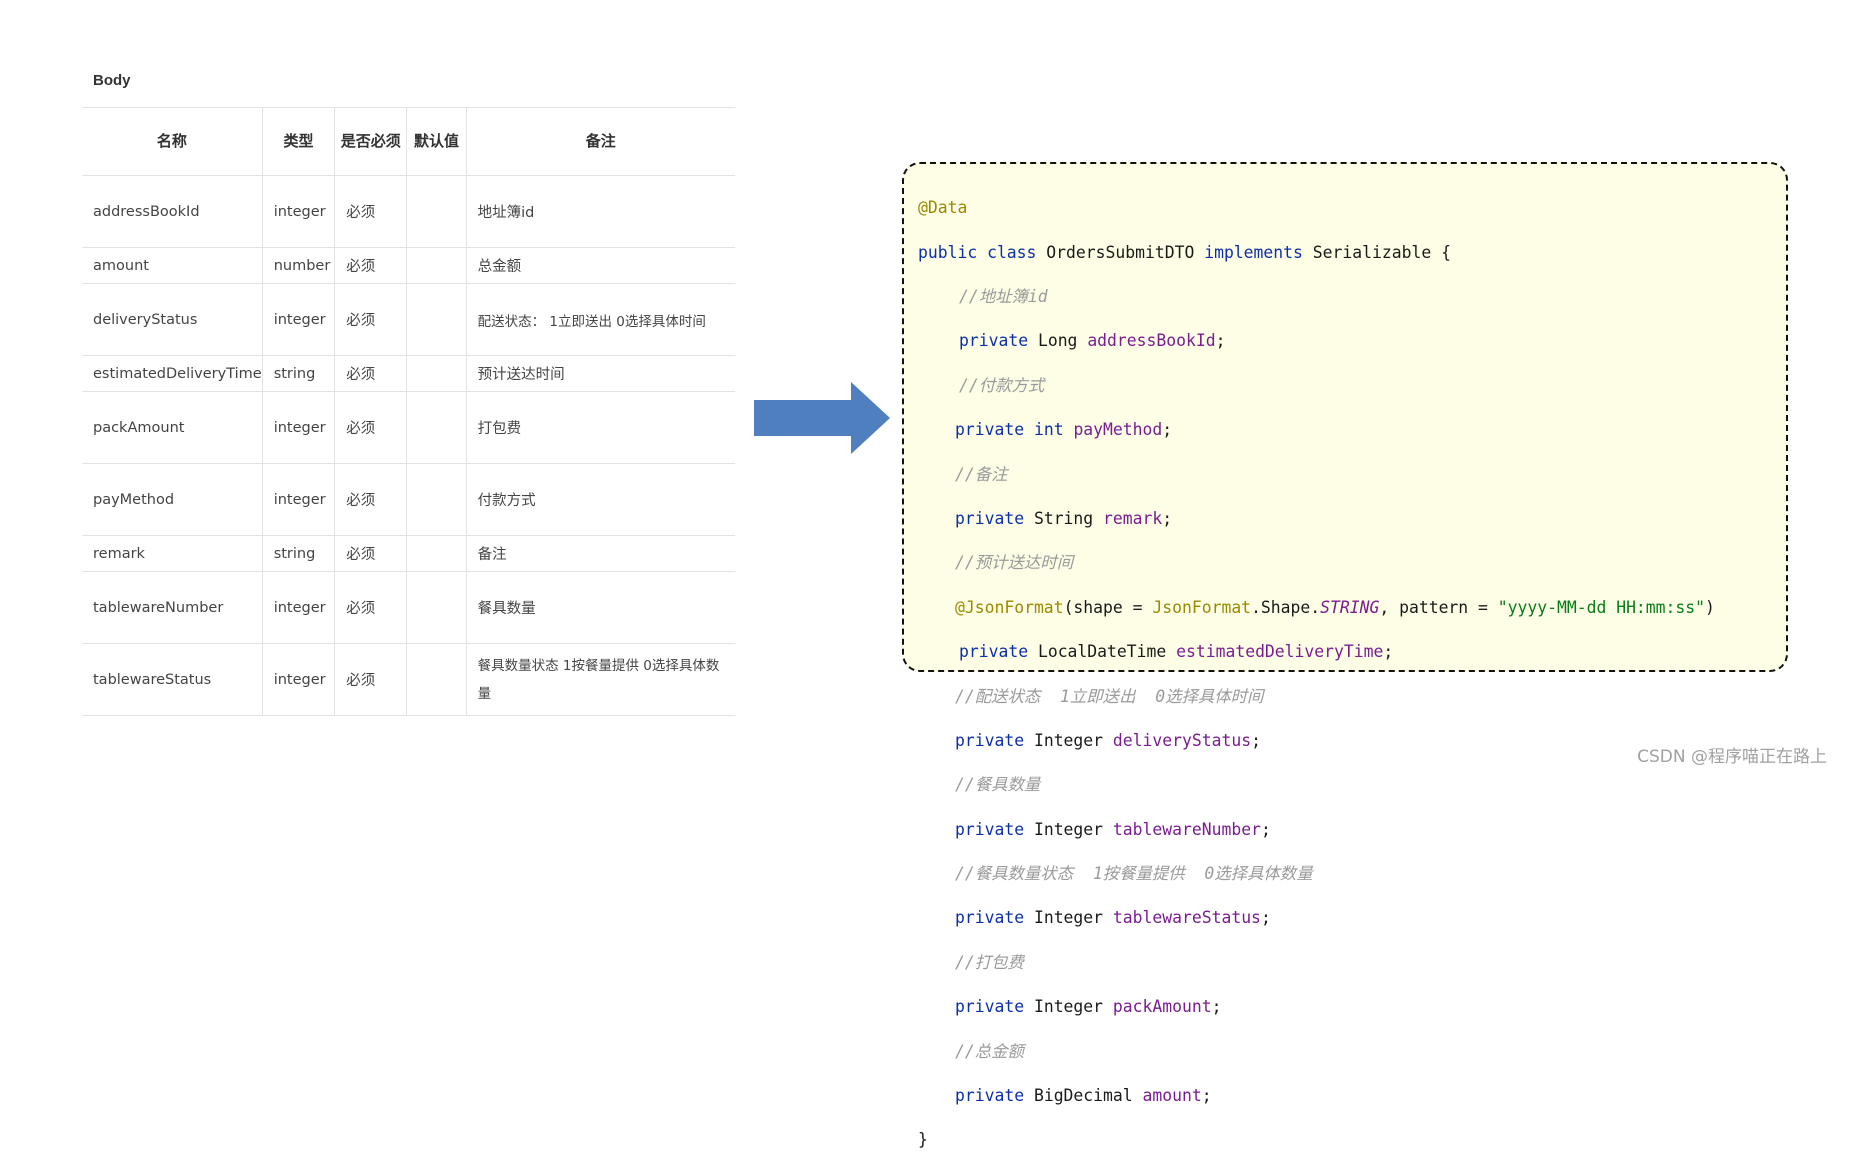  I want to click on implements-keyword: implements, so click(1253, 252).